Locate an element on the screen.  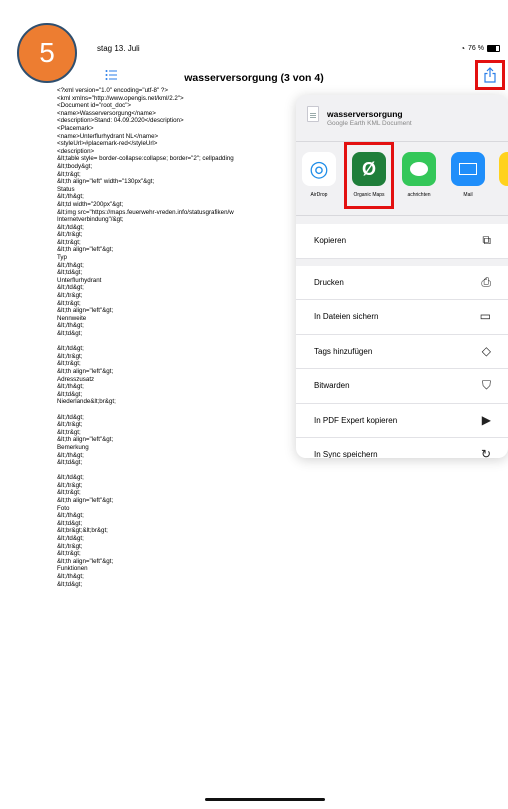
action-label: Bitwarden is located at coordinates (332, 385).